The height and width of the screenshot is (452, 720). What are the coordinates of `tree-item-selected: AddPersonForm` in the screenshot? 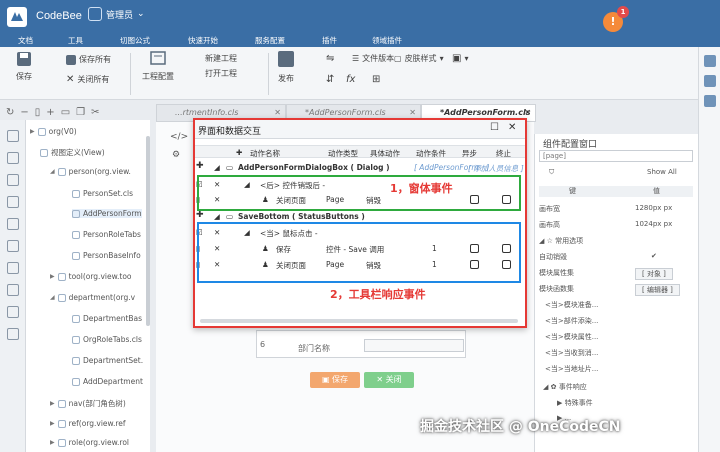 It's located at (107, 213).